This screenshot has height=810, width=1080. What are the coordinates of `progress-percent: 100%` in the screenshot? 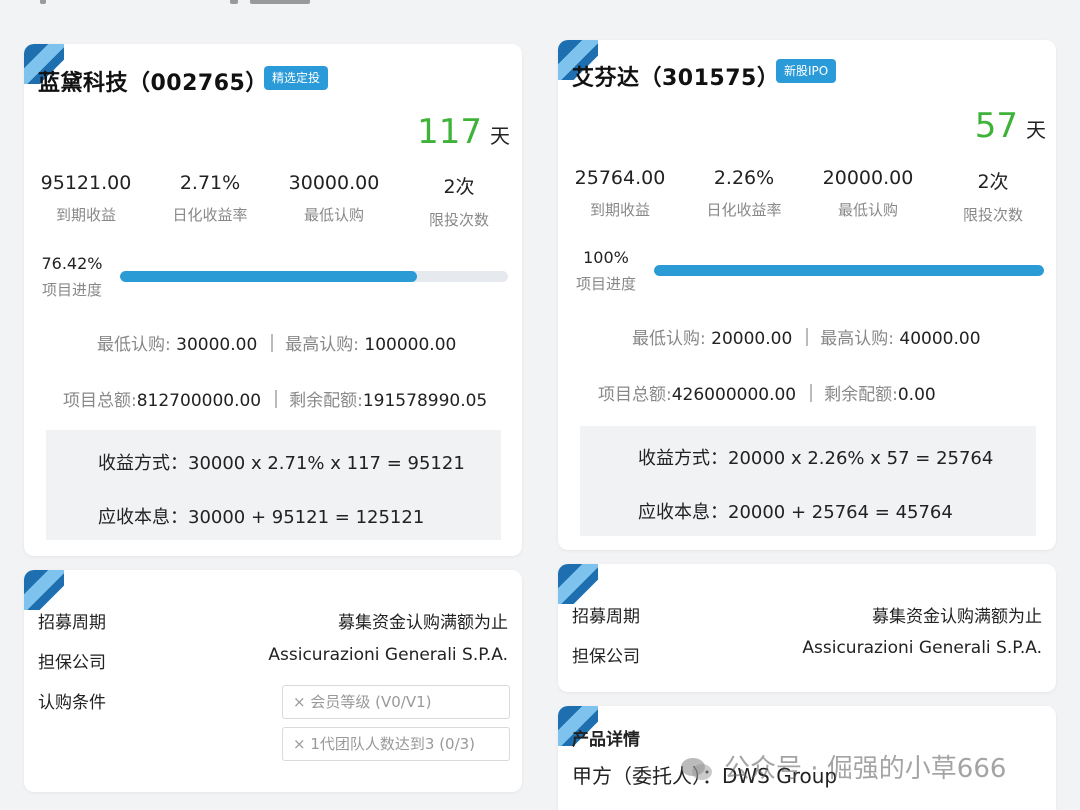 It's located at (606, 257).